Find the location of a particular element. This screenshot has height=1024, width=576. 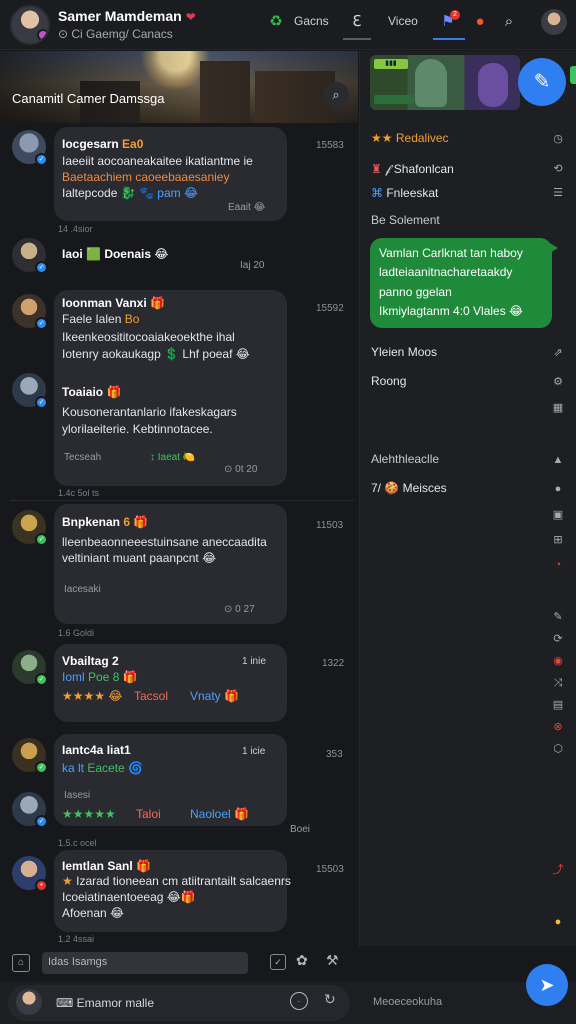

alert-icon: ▲ is located at coordinates (558, 460).